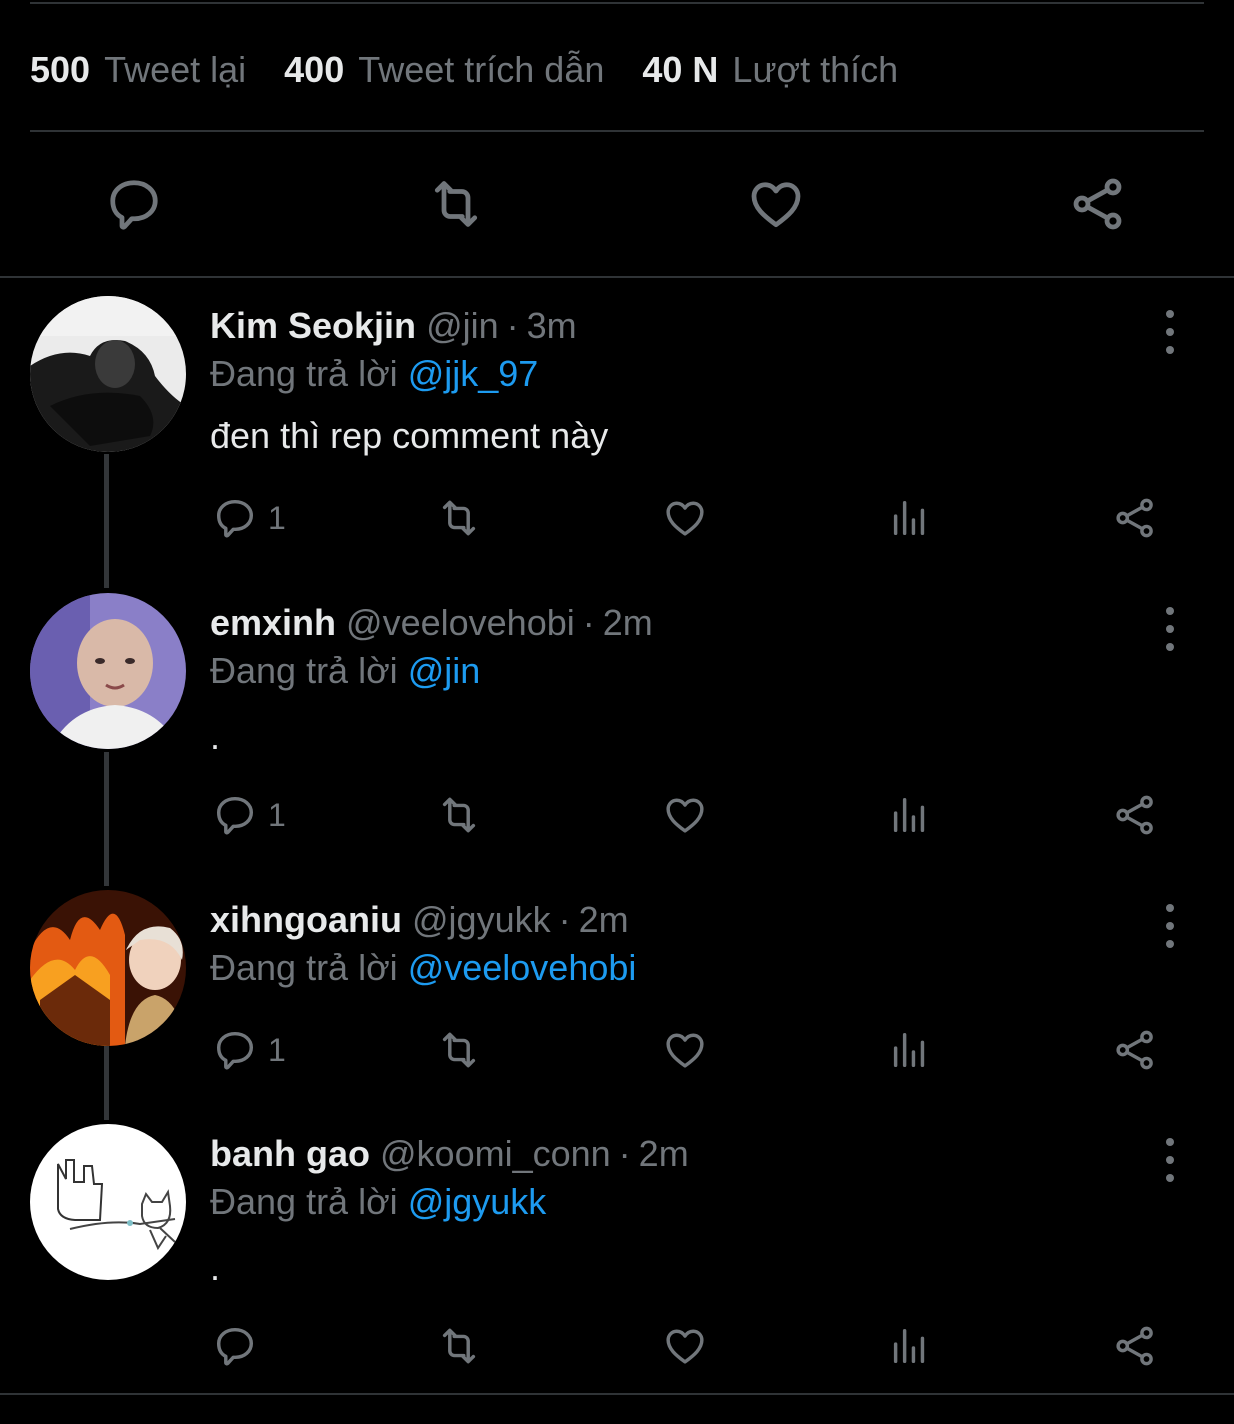  What do you see at coordinates (477, 1202) in the screenshot?
I see `reply-to-mention: @jgyukk` at bounding box center [477, 1202].